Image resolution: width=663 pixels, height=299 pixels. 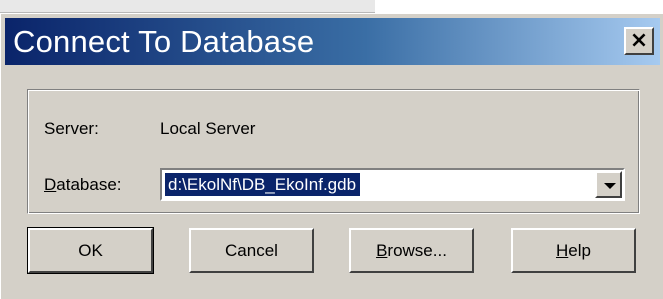 I want to click on server-label: Server:, so click(x=71, y=128).